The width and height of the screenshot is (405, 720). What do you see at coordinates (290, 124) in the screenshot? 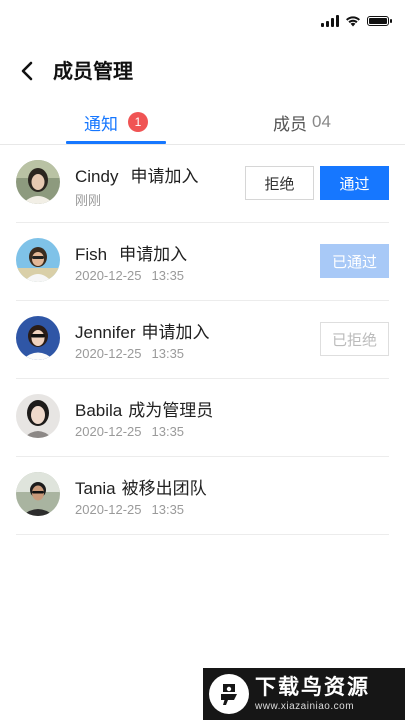
I see `tab-members-label: 成员` at bounding box center [290, 124].